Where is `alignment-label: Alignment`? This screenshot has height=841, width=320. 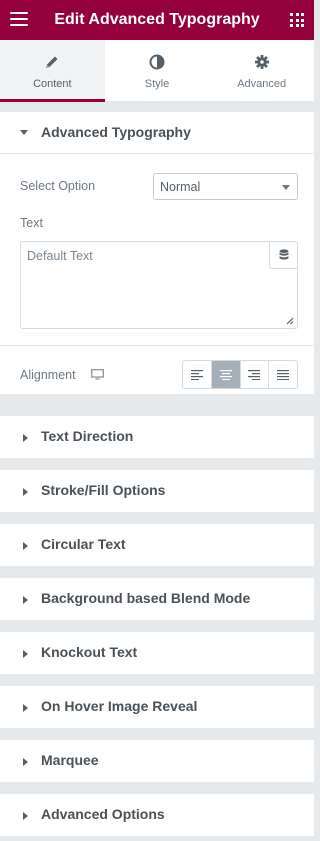 alignment-label: Alignment is located at coordinates (48, 375).